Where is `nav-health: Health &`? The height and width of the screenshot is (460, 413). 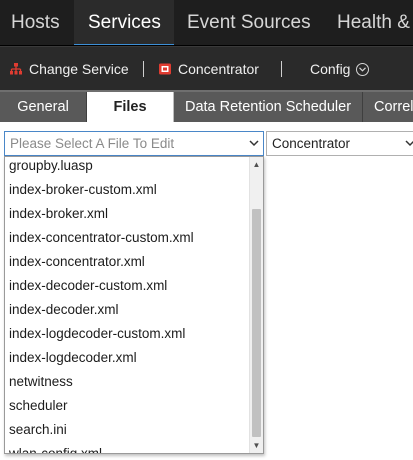 nav-health: Health & is located at coordinates (368, 22).